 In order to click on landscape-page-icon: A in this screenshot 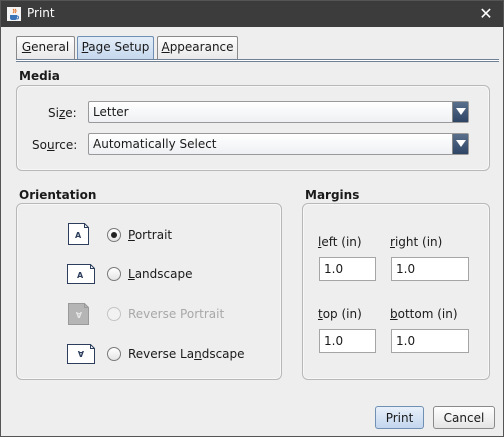, I will do `click(81, 275)`.